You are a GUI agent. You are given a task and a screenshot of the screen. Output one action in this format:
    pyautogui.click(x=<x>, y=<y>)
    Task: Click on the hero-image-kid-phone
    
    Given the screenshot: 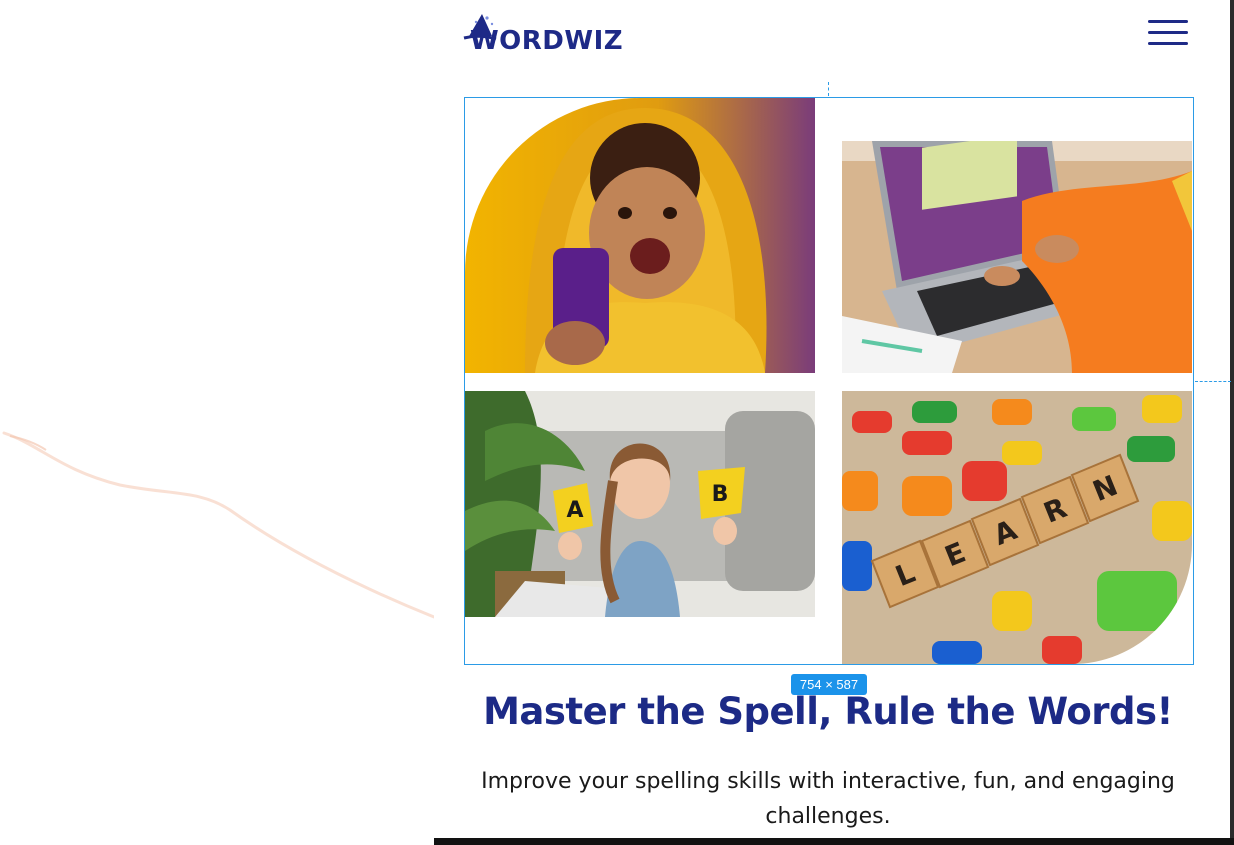 What is the action you would take?
    pyautogui.click(x=640, y=235)
    